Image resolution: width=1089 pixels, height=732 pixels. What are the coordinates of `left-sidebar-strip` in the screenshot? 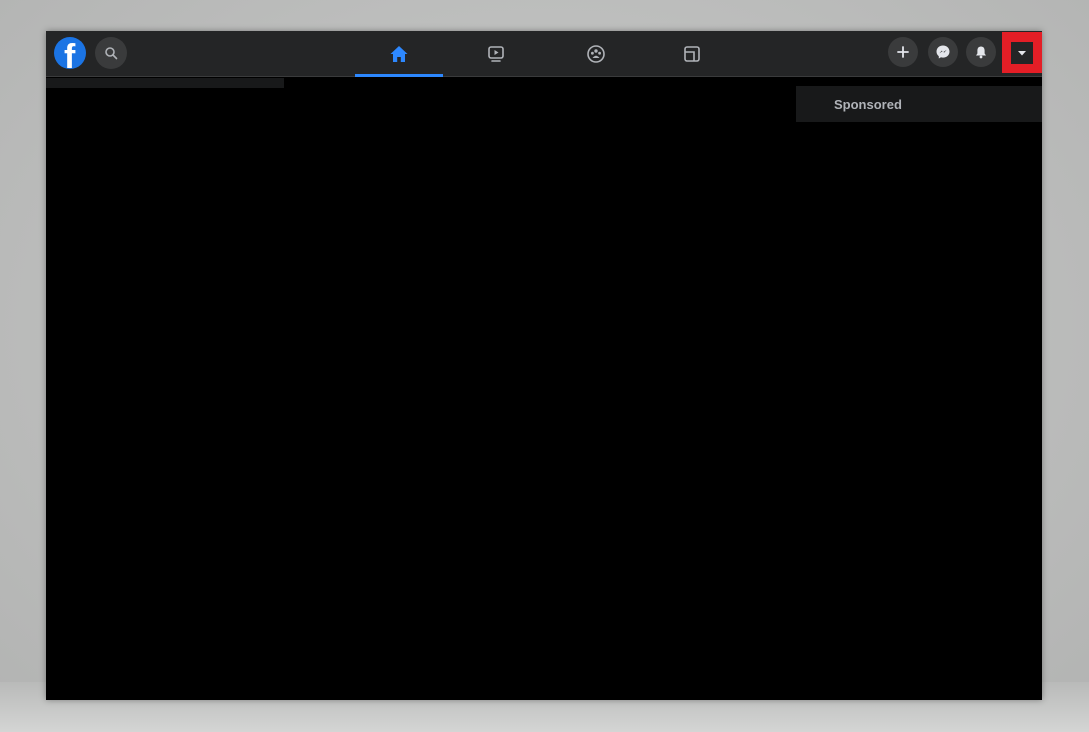 It's located at (165, 83).